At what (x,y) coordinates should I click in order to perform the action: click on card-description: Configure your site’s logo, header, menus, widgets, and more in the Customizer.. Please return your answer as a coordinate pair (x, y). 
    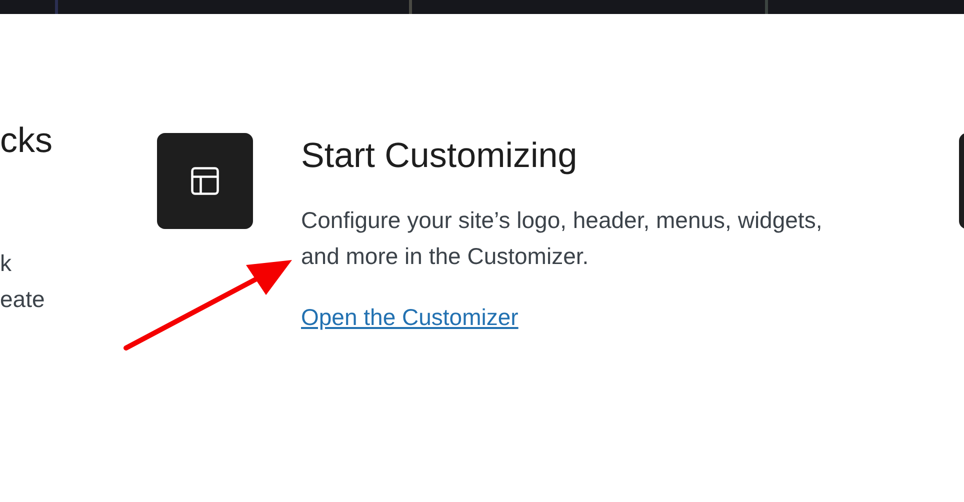
    Looking at the image, I should click on (562, 238).